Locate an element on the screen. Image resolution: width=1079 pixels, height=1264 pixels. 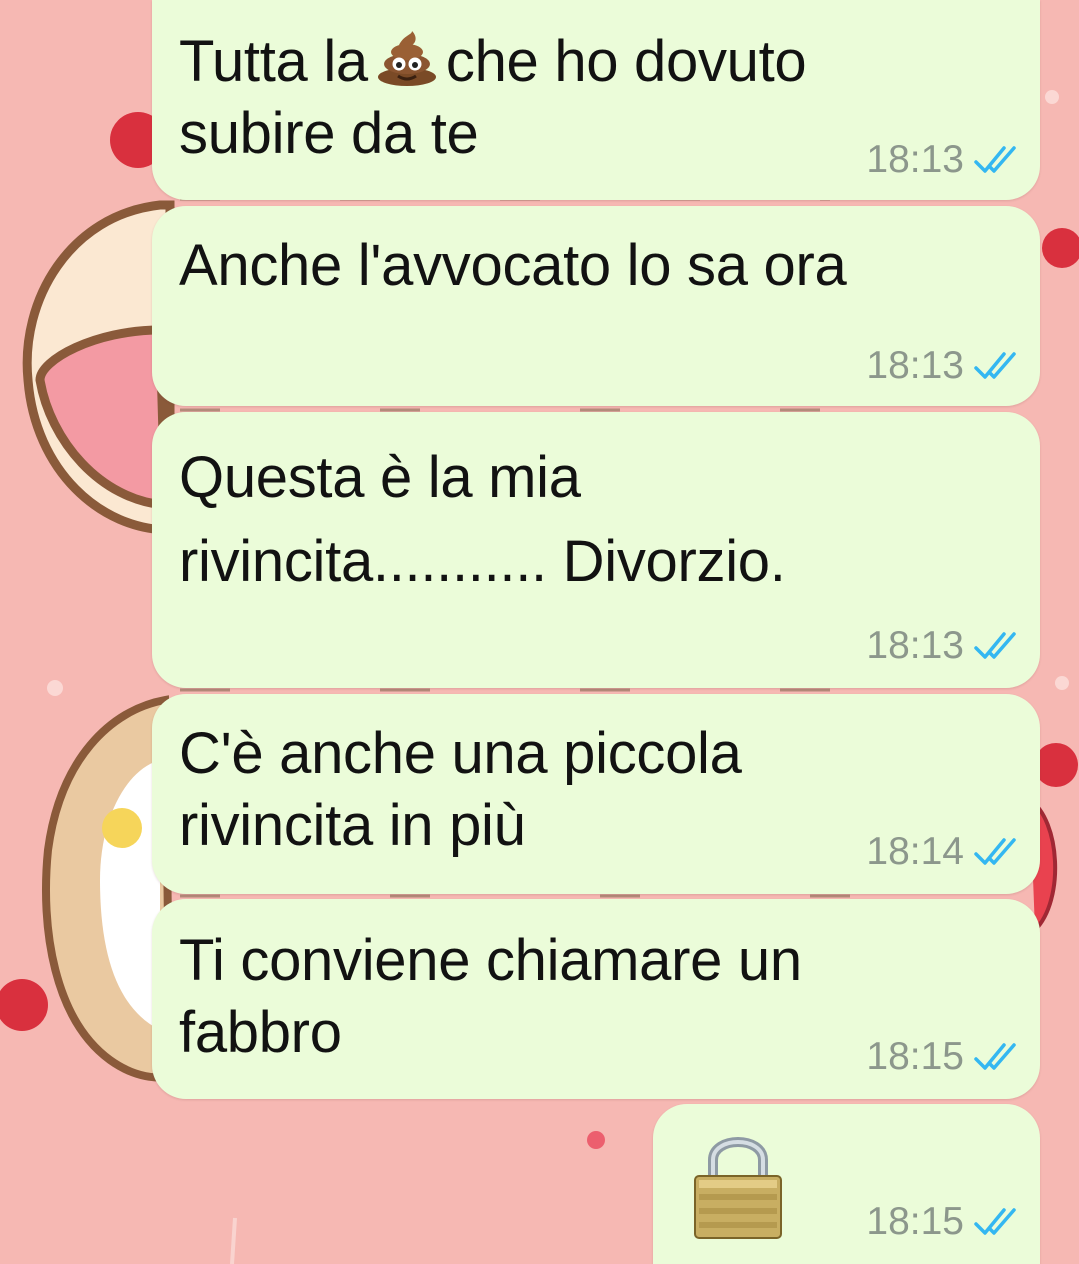
message-text: Anche l'avvocato lo sa ora is located at coordinates (513, 265).